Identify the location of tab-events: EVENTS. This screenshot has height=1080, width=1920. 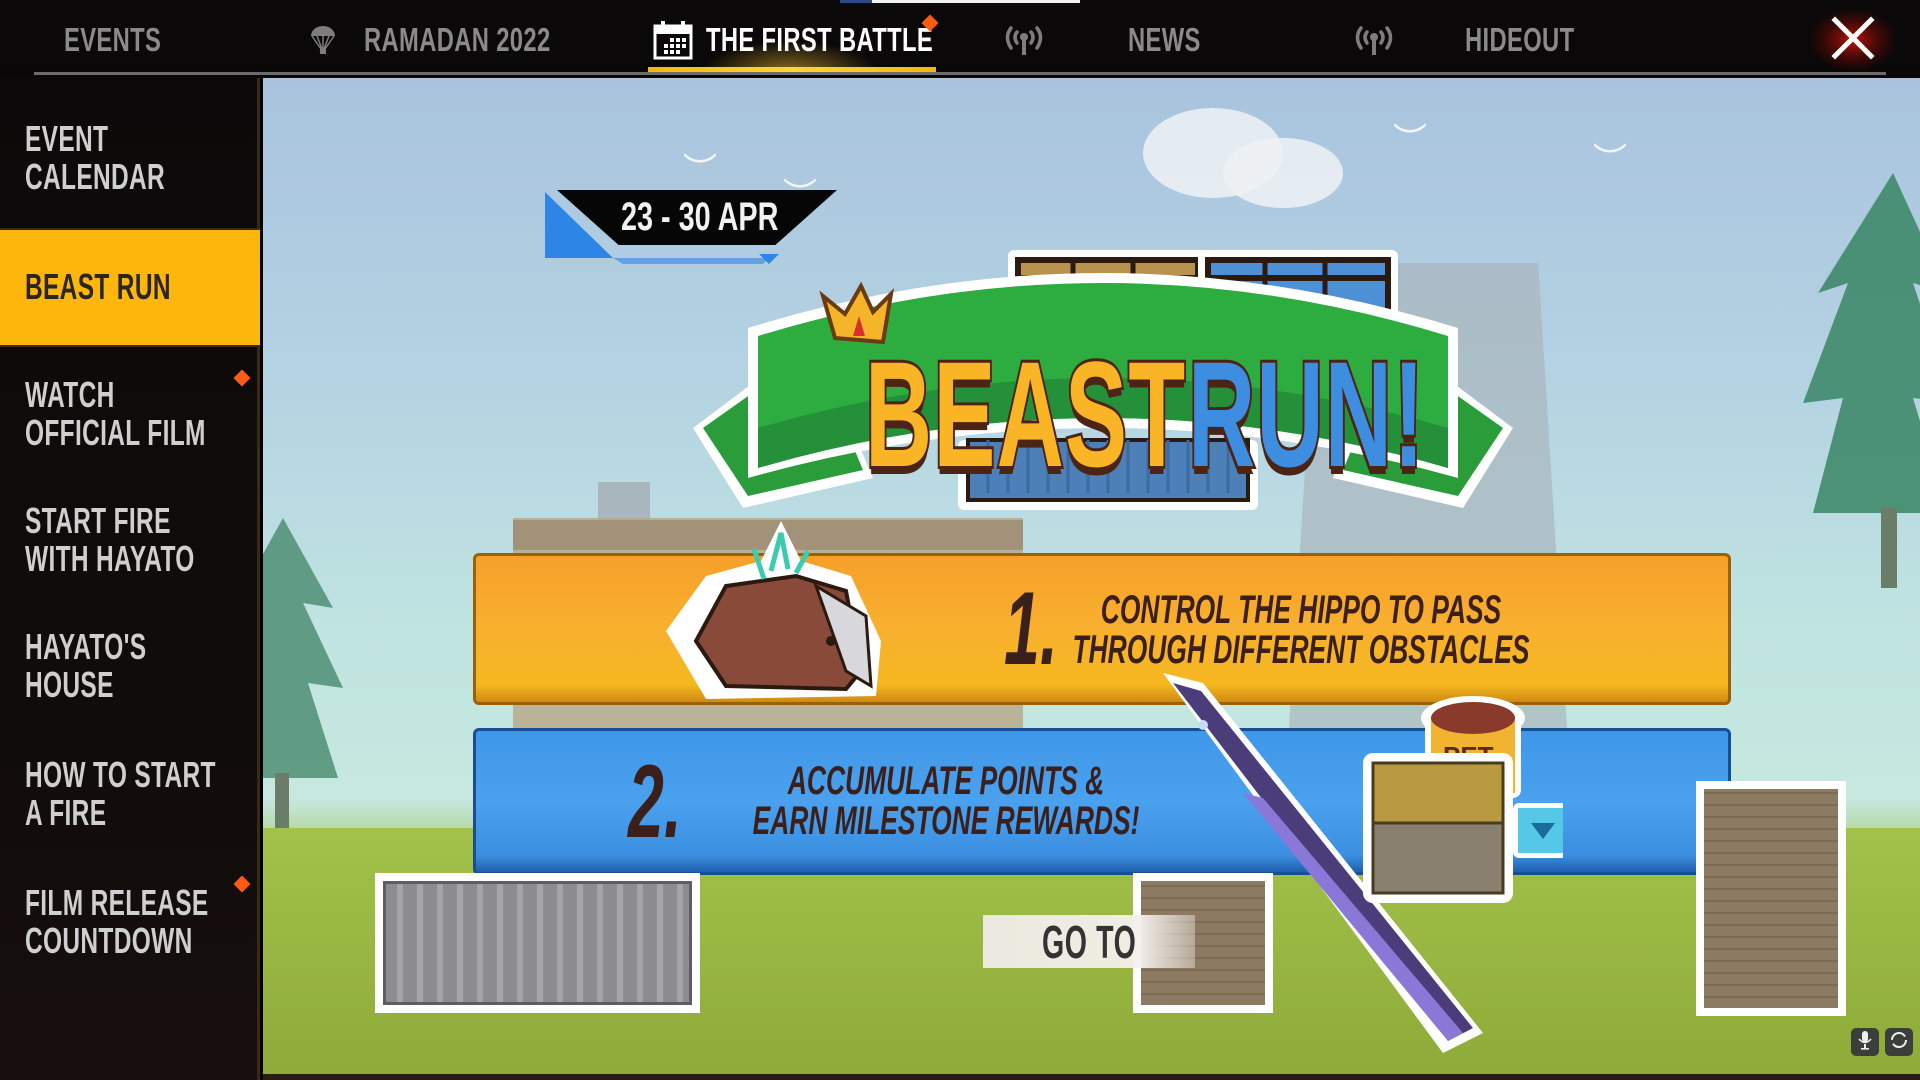
(131, 40).